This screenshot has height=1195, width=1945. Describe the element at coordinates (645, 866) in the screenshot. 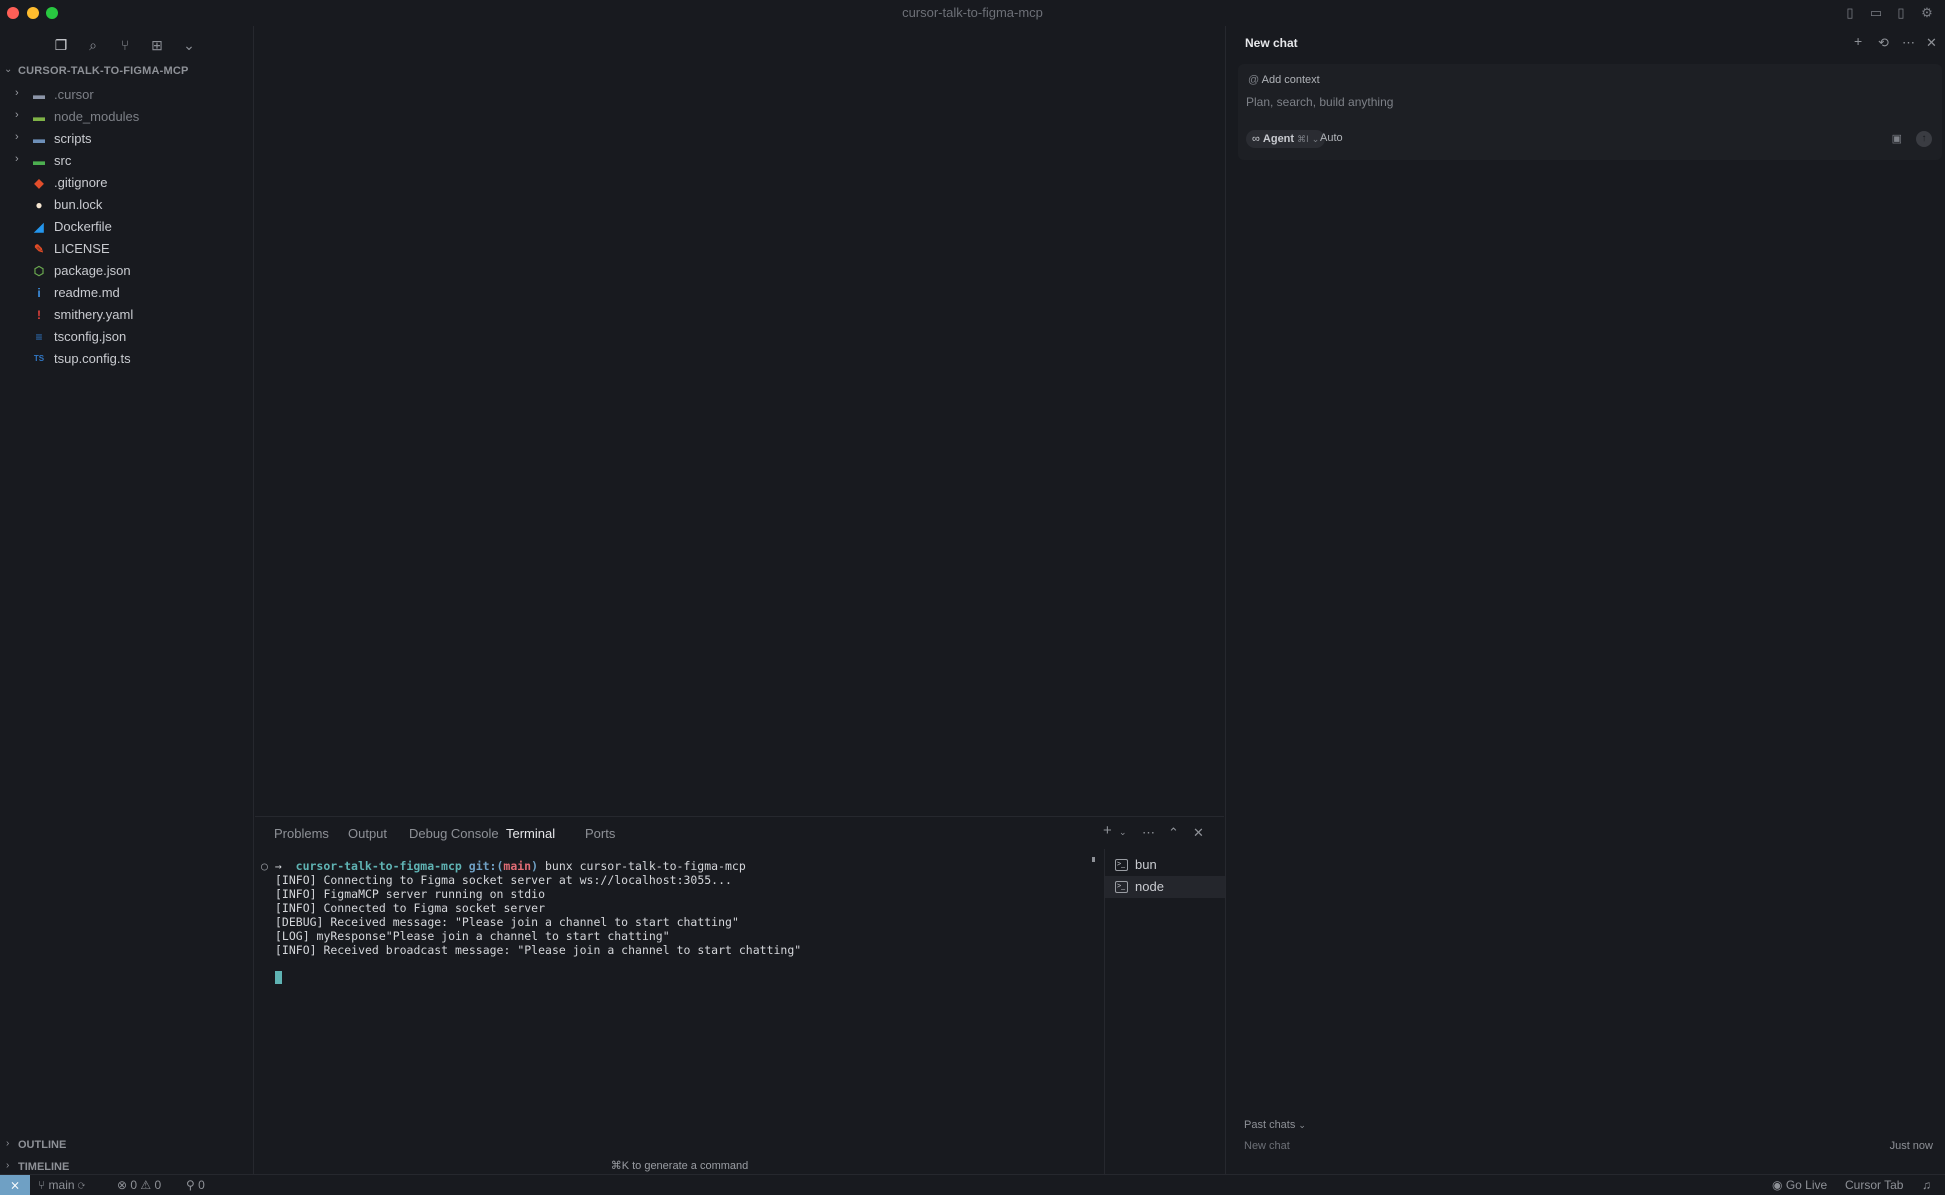

I see `prompt-command: bunx cursor-talk-to-figma-mcp` at that location.